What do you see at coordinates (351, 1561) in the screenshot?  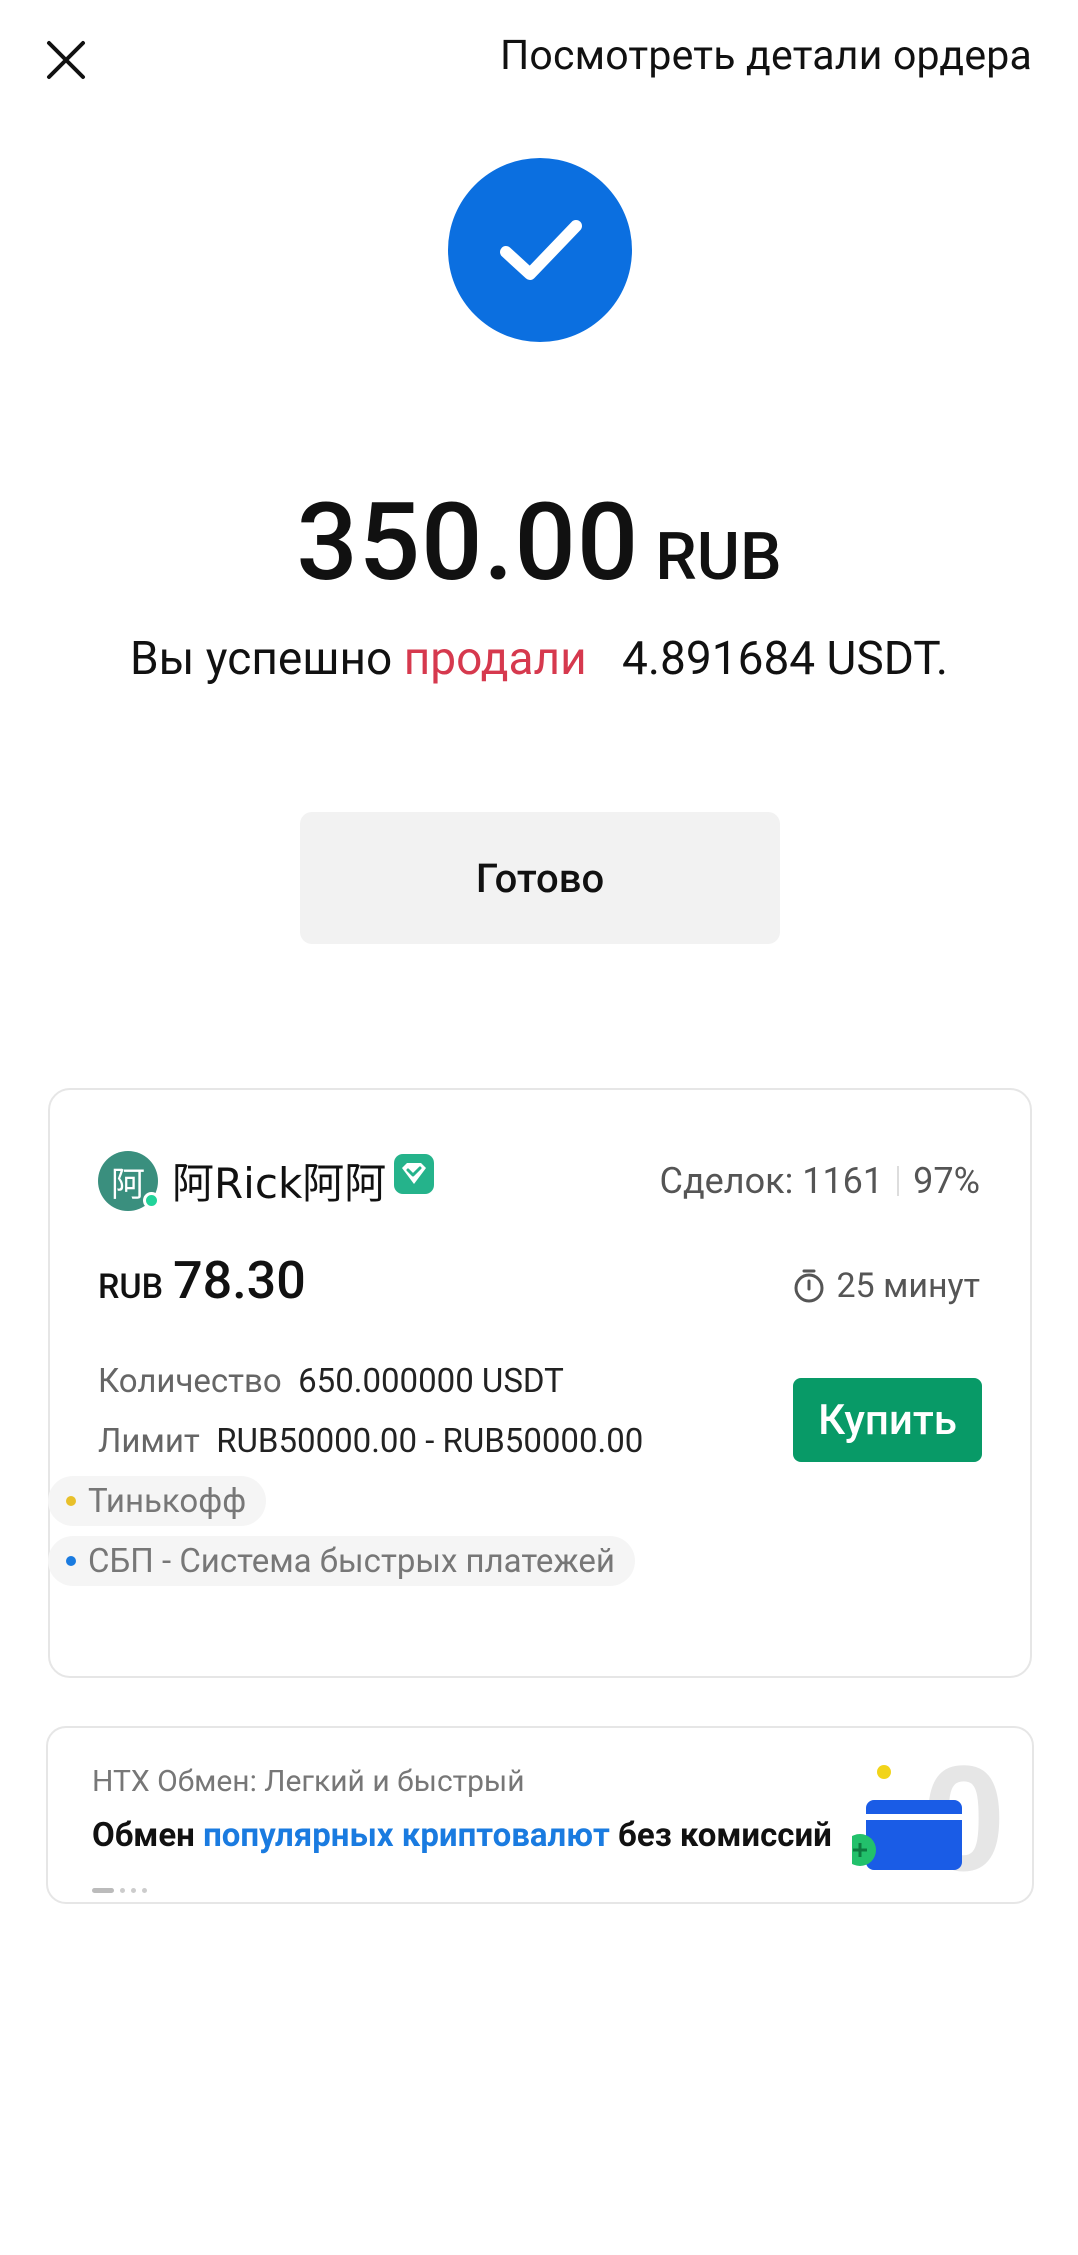 I see `payment-method-name: СБП - Система быстрых платежей` at bounding box center [351, 1561].